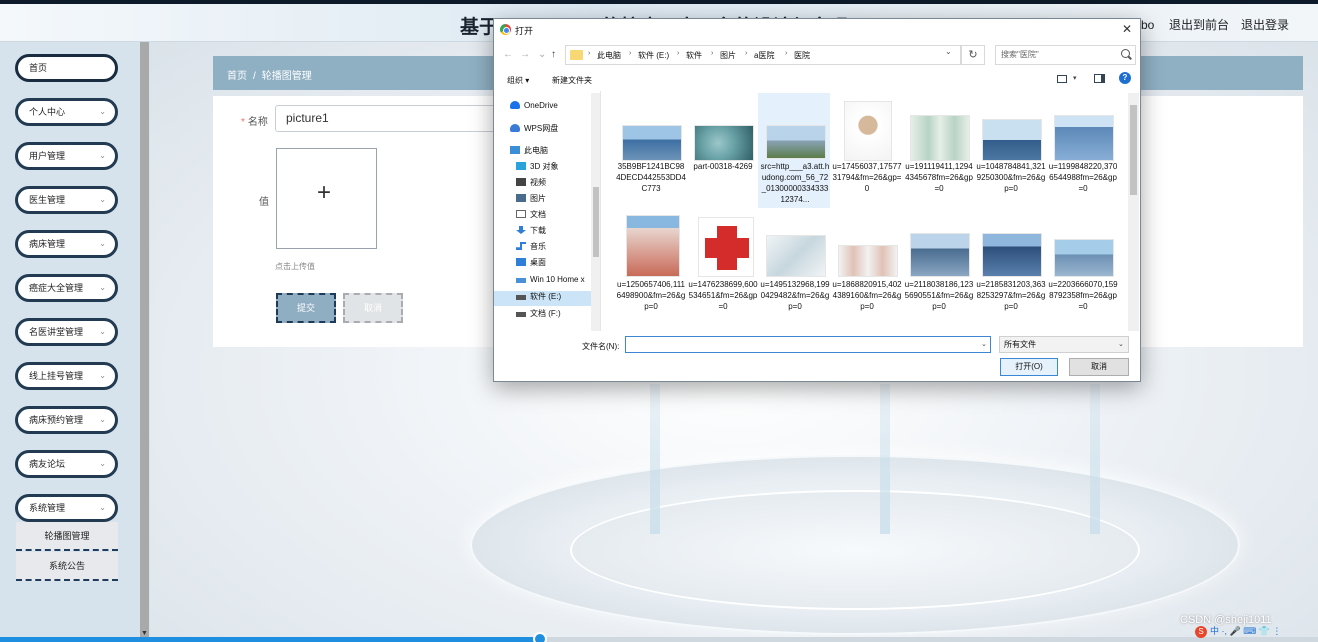  Describe the element at coordinates (1121, 344) in the screenshot. I see `filetype-dropdown-icon: ⌄` at that location.